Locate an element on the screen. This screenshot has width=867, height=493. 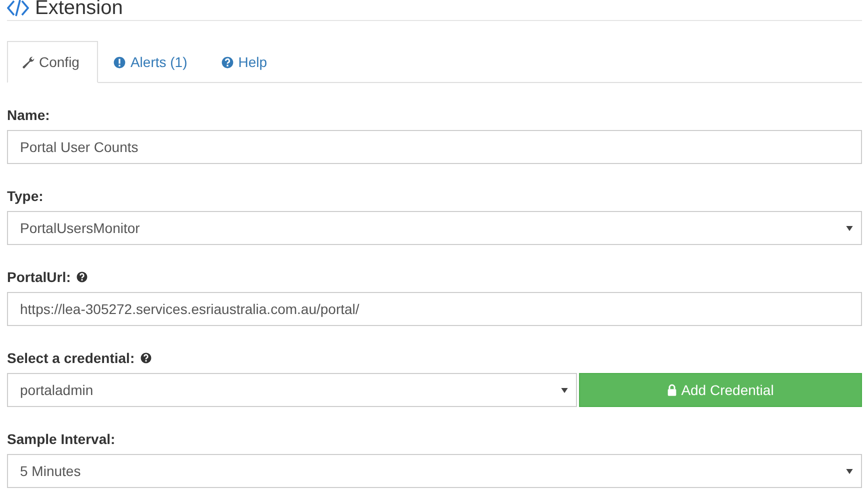
field-label: Sample Interval: is located at coordinates (61, 439).